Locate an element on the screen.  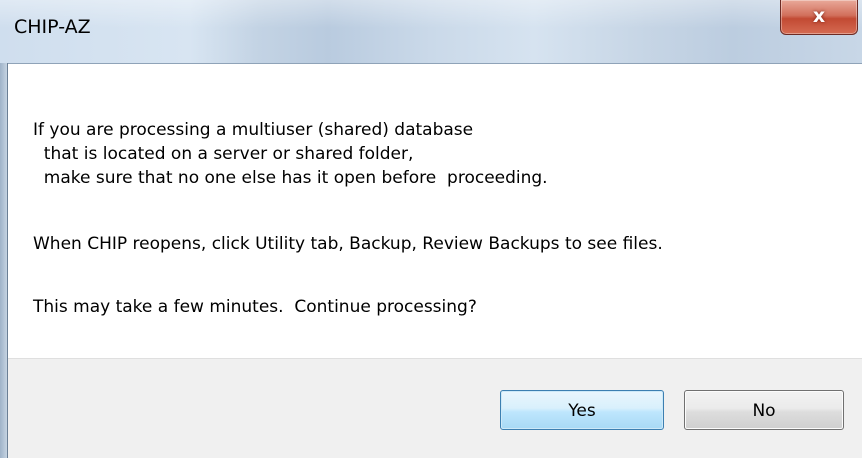
title-bar: CHIP-AZ is located at coordinates (431, 31).